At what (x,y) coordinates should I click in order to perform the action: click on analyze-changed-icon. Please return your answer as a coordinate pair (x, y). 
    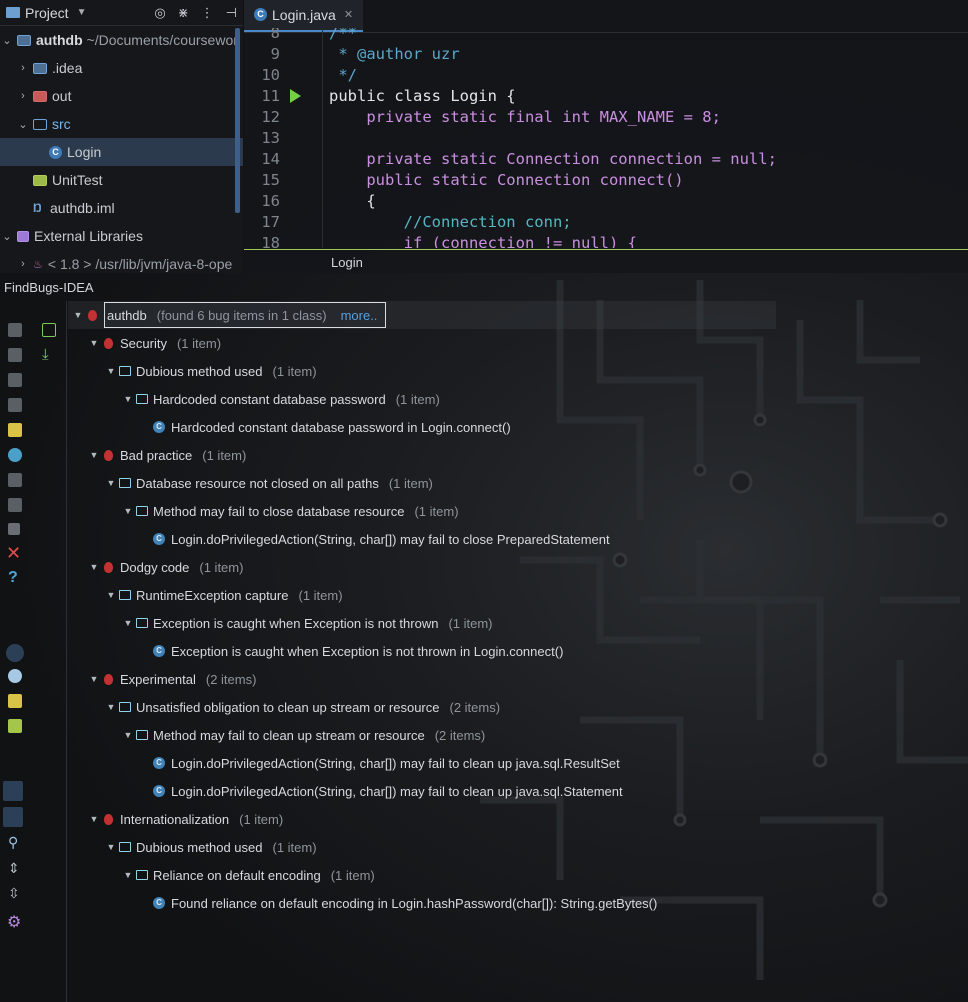
    Looking at the image, I should click on (15, 430).